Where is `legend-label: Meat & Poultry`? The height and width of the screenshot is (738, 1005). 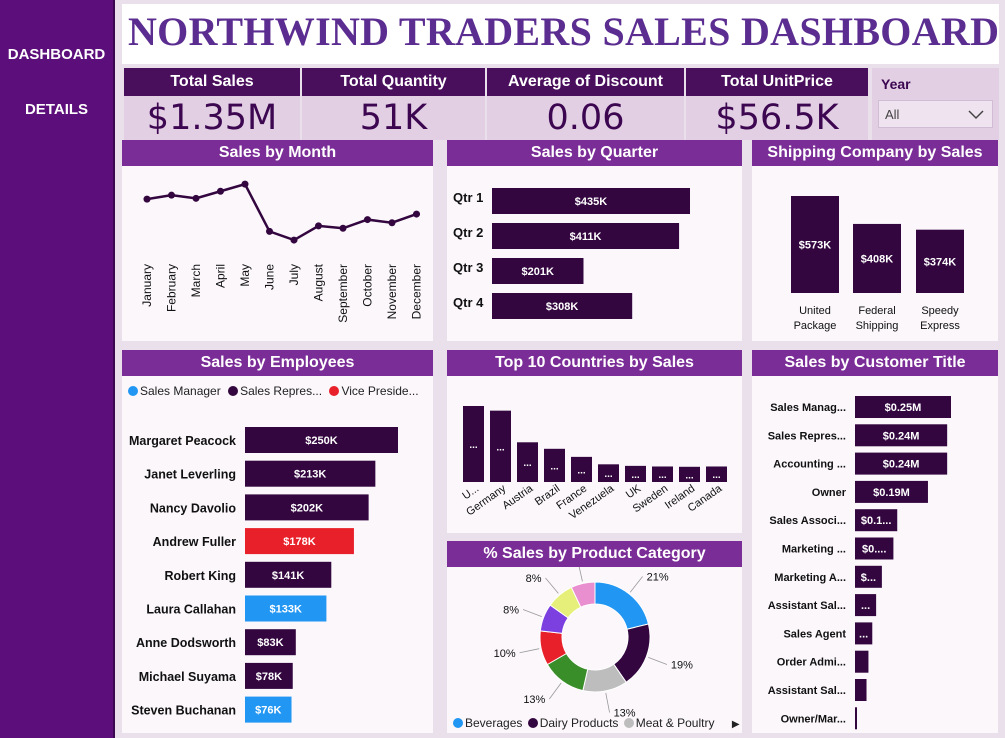
legend-label: Meat & Poultry is located at coordinates (675, 723).